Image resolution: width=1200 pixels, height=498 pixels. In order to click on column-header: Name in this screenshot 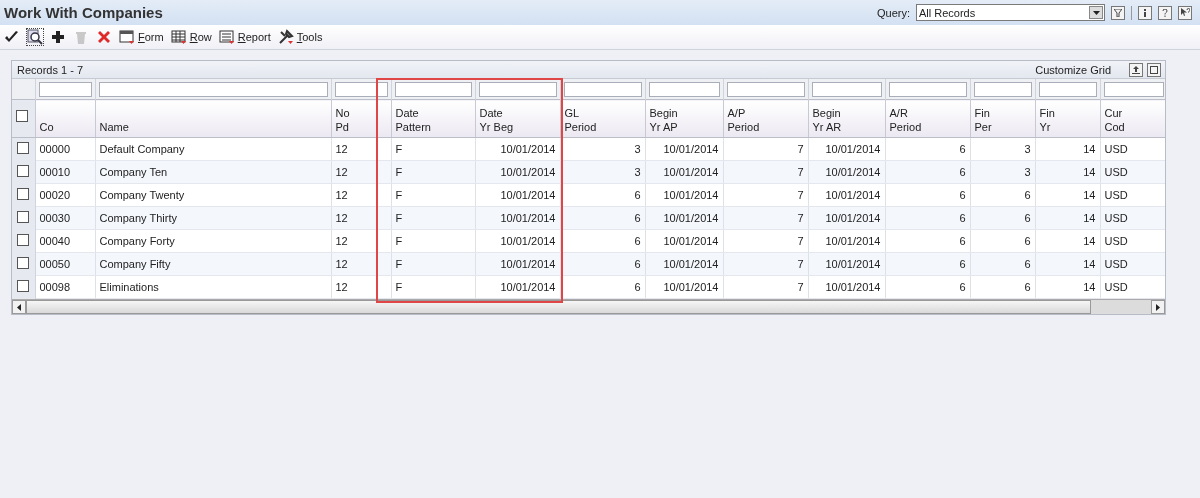, I will do `click(213, 118)`.